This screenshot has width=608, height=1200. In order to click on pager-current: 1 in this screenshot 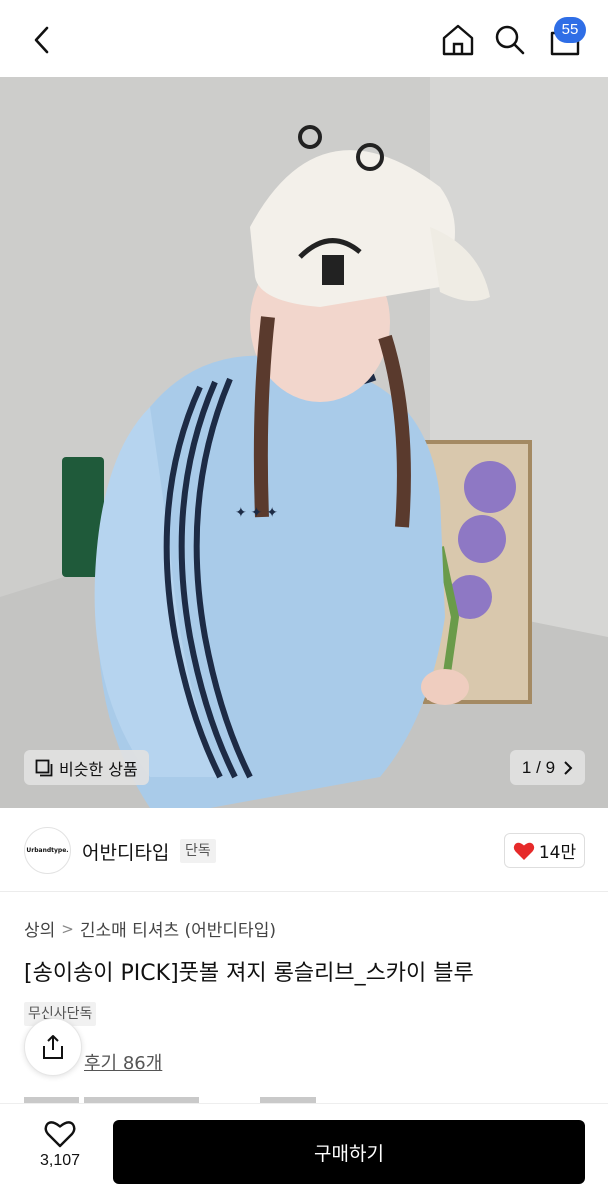, I will do `click(526, 767)`.